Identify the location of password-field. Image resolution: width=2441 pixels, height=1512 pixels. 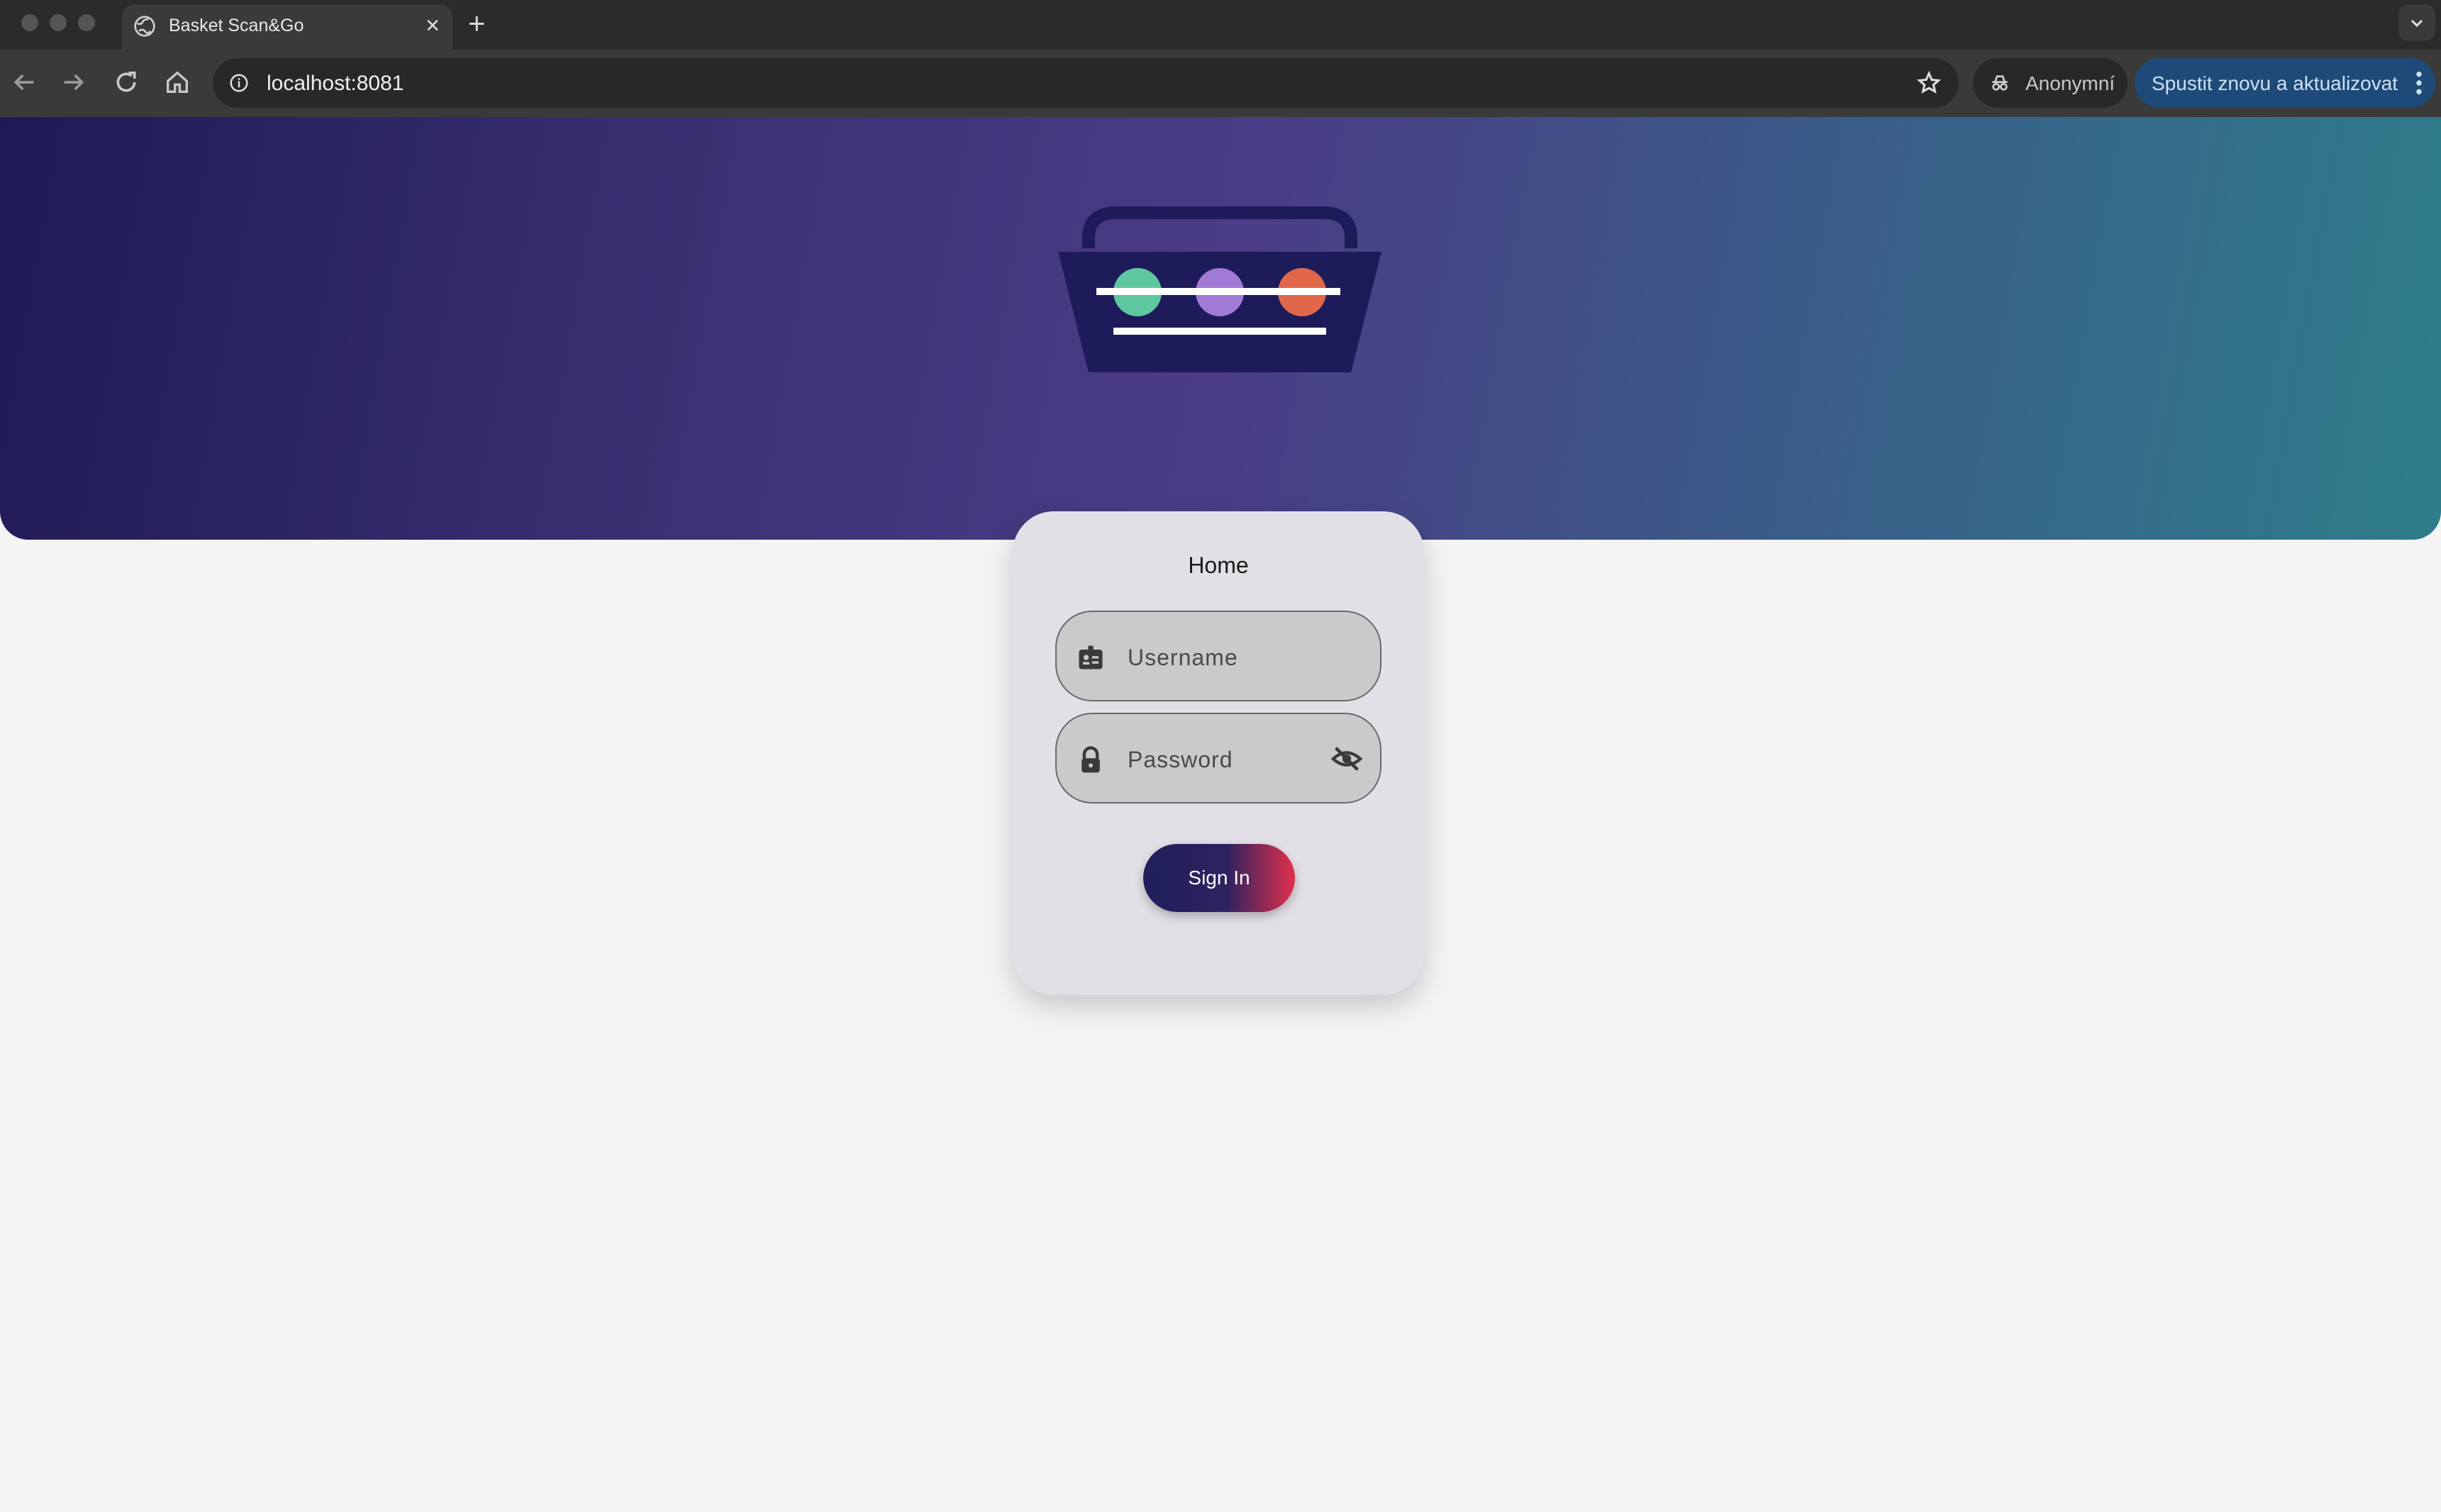
(1218, 758).